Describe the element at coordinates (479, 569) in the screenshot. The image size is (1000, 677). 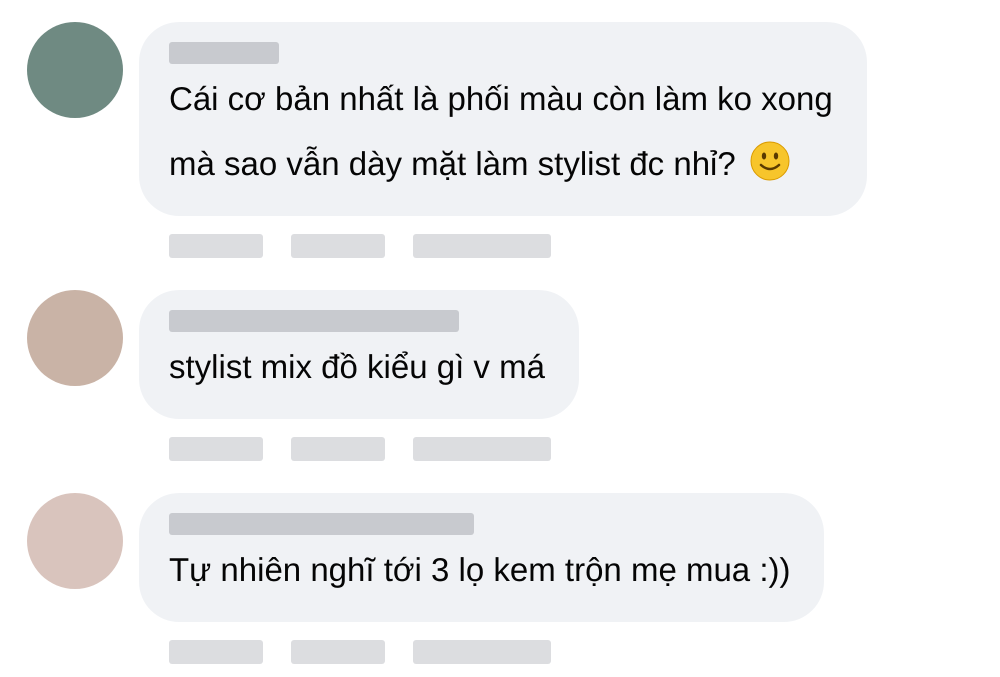
I see `comment-text: Tự nhiên nghĩ tới 3 lọ kem trộn mẹ mua :))` at that location.